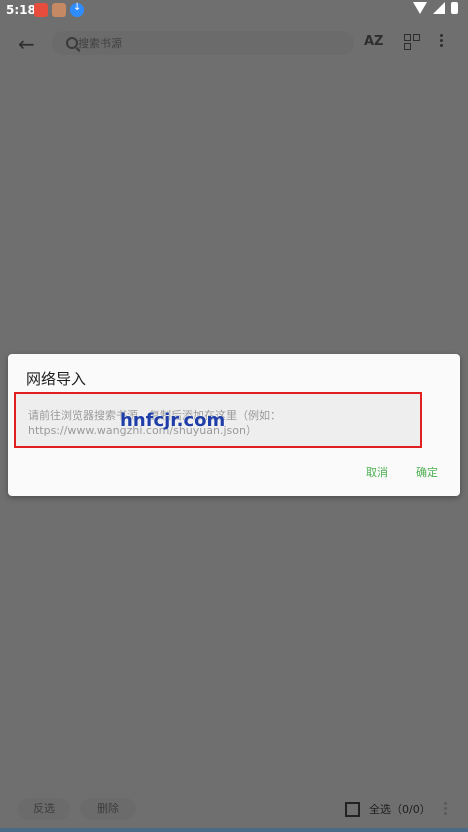 Image resolution: width=468 pixels, height=832 pixels. Describe the element at coordinates (234, 809) in the screenshot. I see `bottom-action-bar: 反选 删除 全选（0/0）` at that location.